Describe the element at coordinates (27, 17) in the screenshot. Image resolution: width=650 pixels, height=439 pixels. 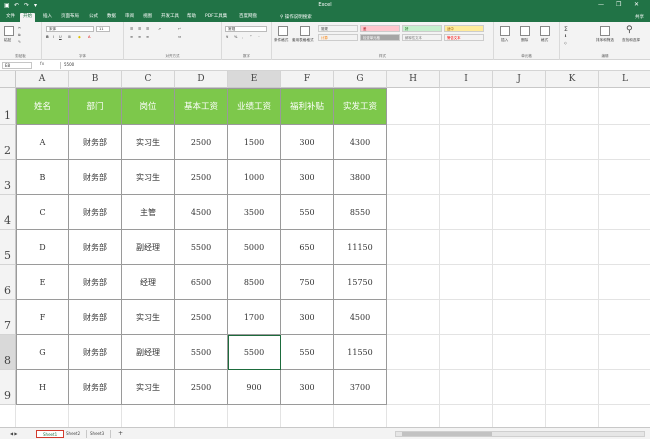
I see `tab-home: 开始` at that location.